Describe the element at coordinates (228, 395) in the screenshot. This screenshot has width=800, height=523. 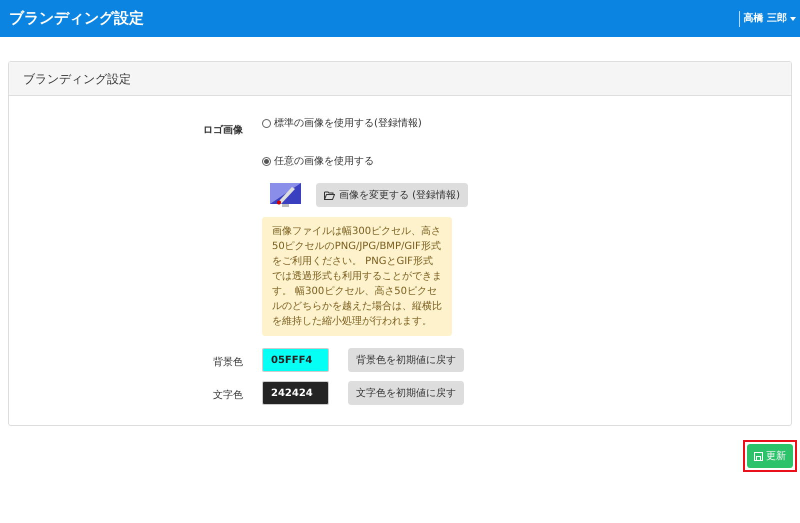
I see `field-label: 文字色` at that location.